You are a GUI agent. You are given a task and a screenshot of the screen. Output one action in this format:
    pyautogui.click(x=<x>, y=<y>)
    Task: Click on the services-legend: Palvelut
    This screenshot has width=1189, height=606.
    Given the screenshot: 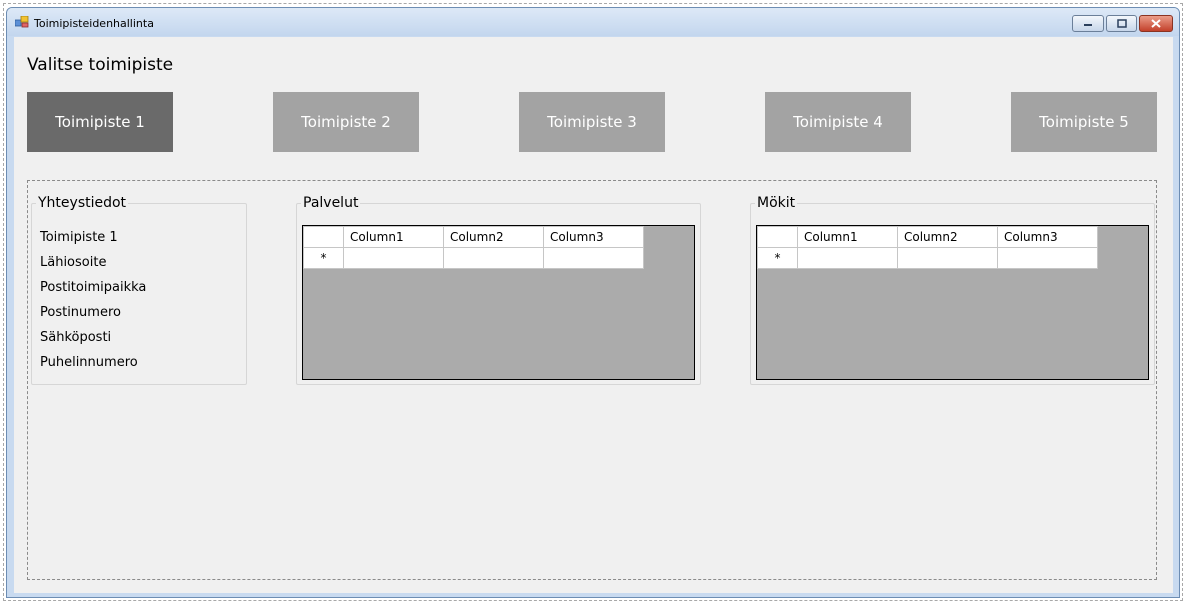 What is the action you would take?
    pyautogui.click(x=331, y=203)
    